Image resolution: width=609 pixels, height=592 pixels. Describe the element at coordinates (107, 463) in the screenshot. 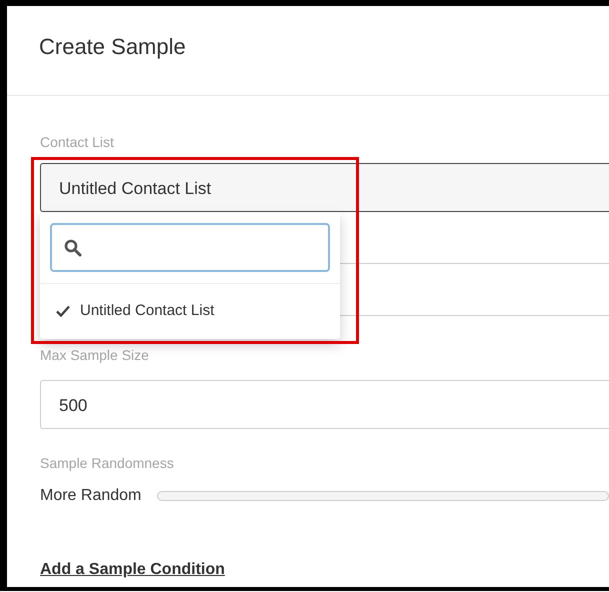

I see `field-label: Sample Randomness` at that location.